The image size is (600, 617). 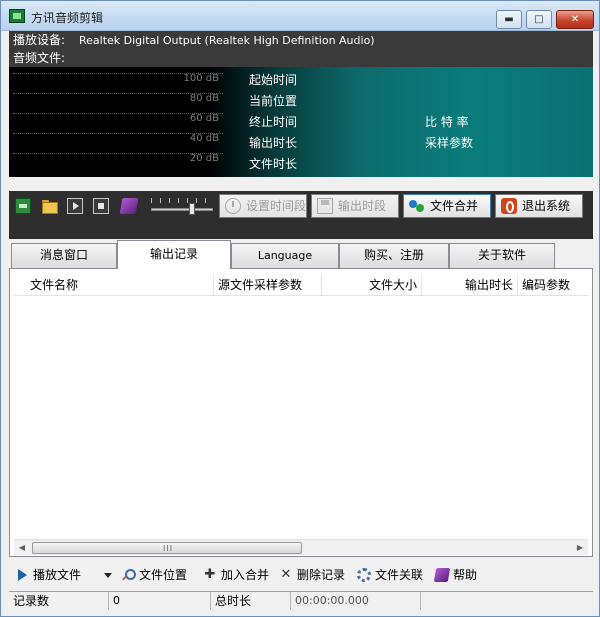 I want to click on delete-x-icon: ✕, so click(x=286, y=574).